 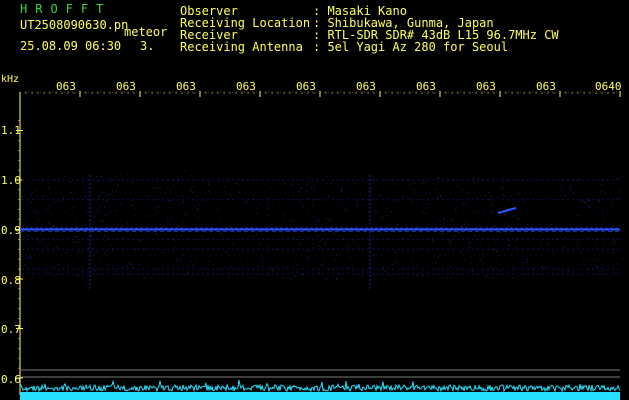 I want to click on noise-floor-fill, so click(x=320, y=396).